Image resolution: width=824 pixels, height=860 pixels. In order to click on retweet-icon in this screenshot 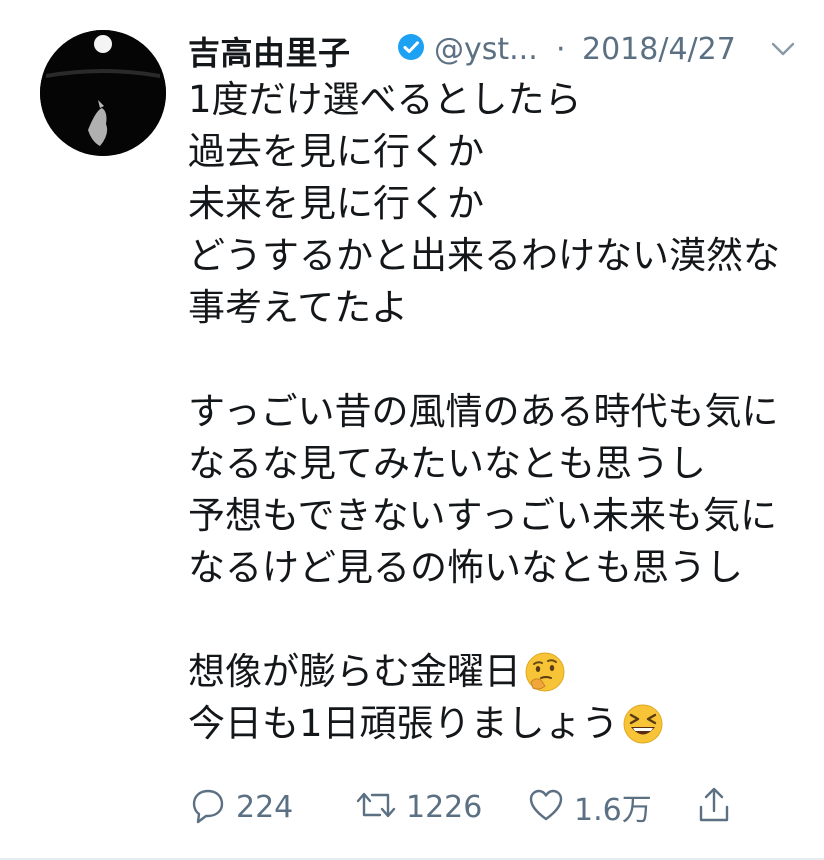, I will do `click(376, 807)`.